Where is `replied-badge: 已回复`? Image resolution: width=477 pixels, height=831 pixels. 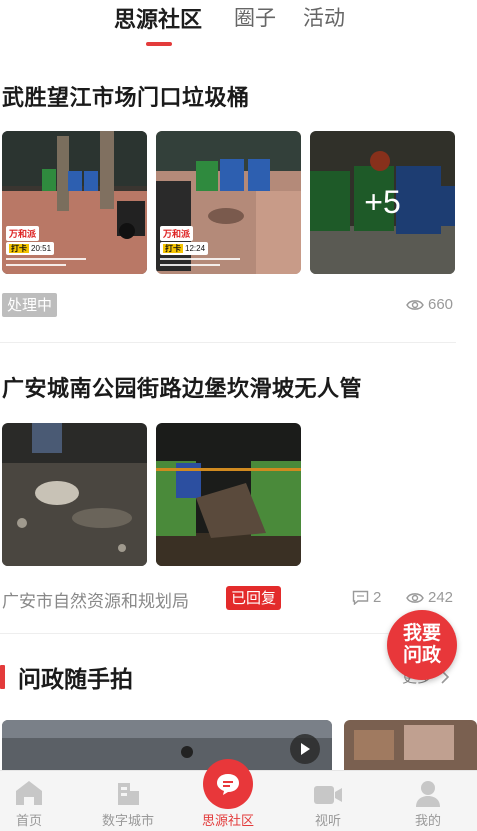 replied-badge: 已回复 is located at coordinates (254, 598).